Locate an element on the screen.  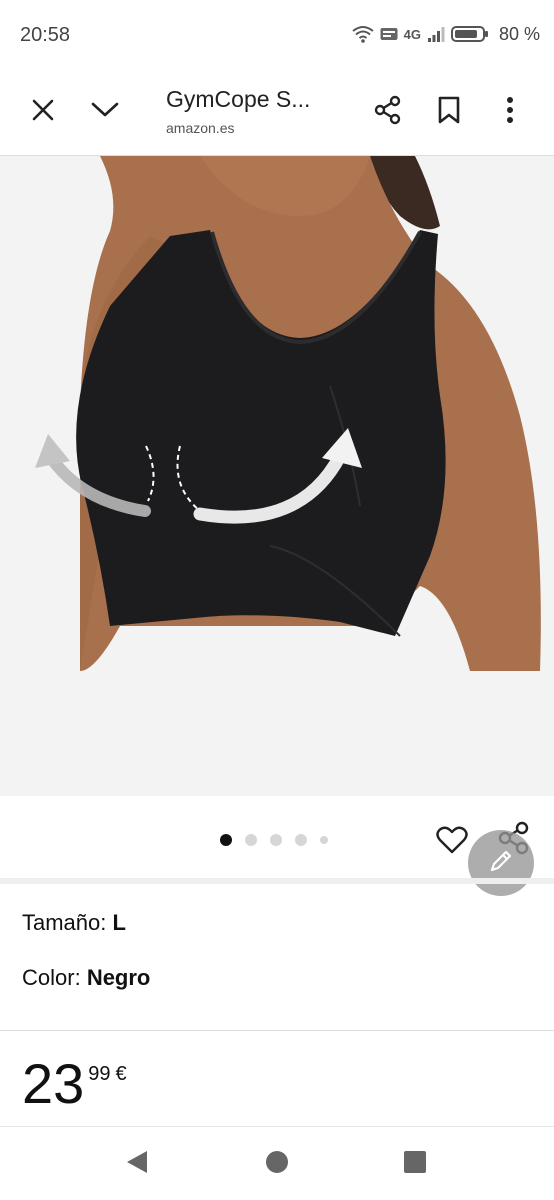
status-icons: 4G 80 % is located at coordinates (446, 34).